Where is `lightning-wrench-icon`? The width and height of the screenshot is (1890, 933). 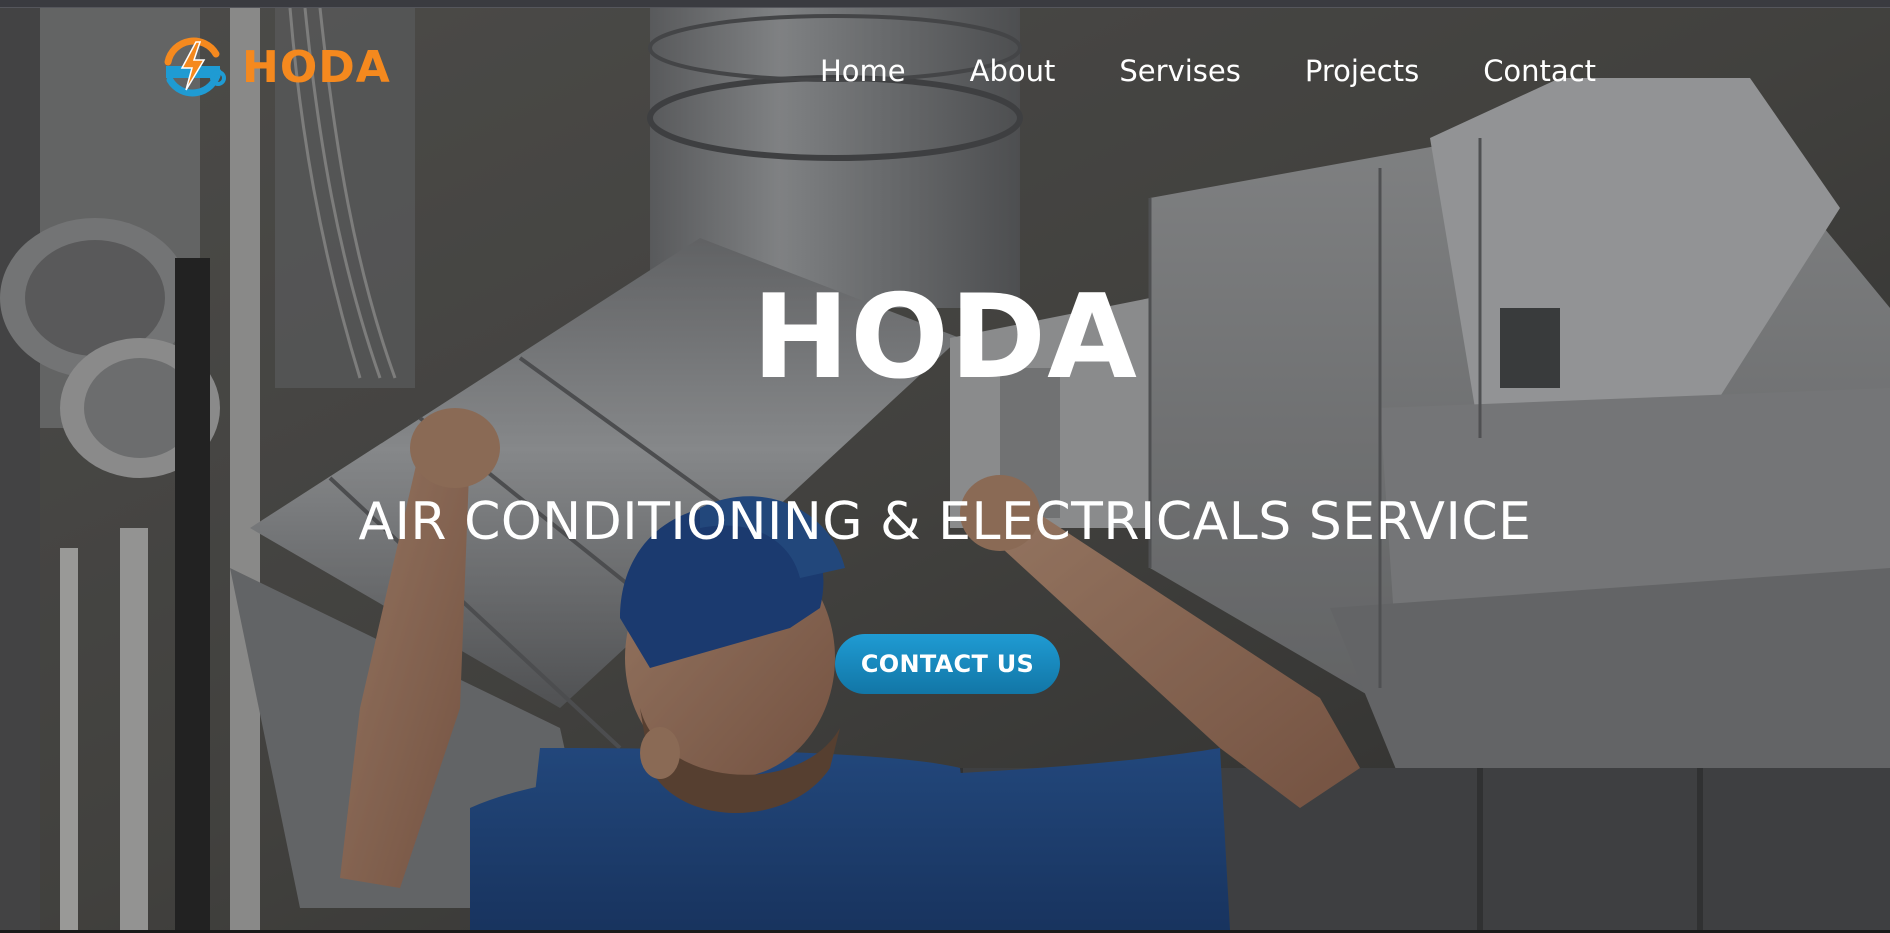
lightning-wrench-icon is located at coordinates (195, 67).